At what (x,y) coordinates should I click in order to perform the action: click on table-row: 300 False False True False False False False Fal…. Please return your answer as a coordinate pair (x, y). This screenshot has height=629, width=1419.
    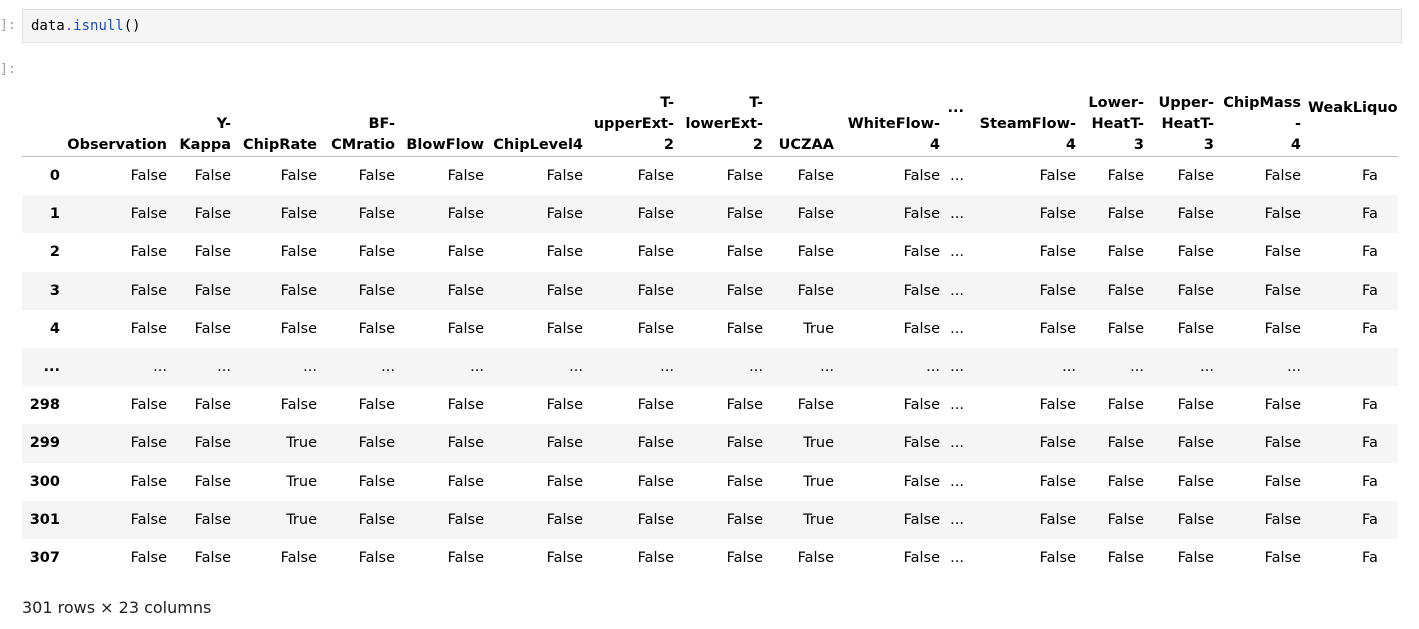
    Looking at the image, I should click on (710, 482).